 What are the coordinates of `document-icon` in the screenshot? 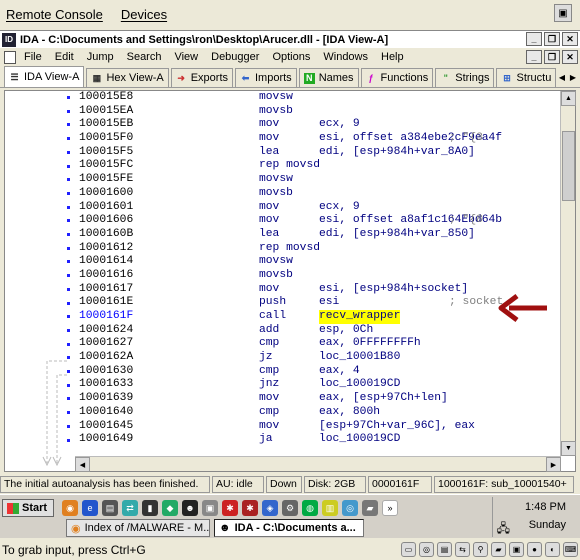 It's located at (10, 57).